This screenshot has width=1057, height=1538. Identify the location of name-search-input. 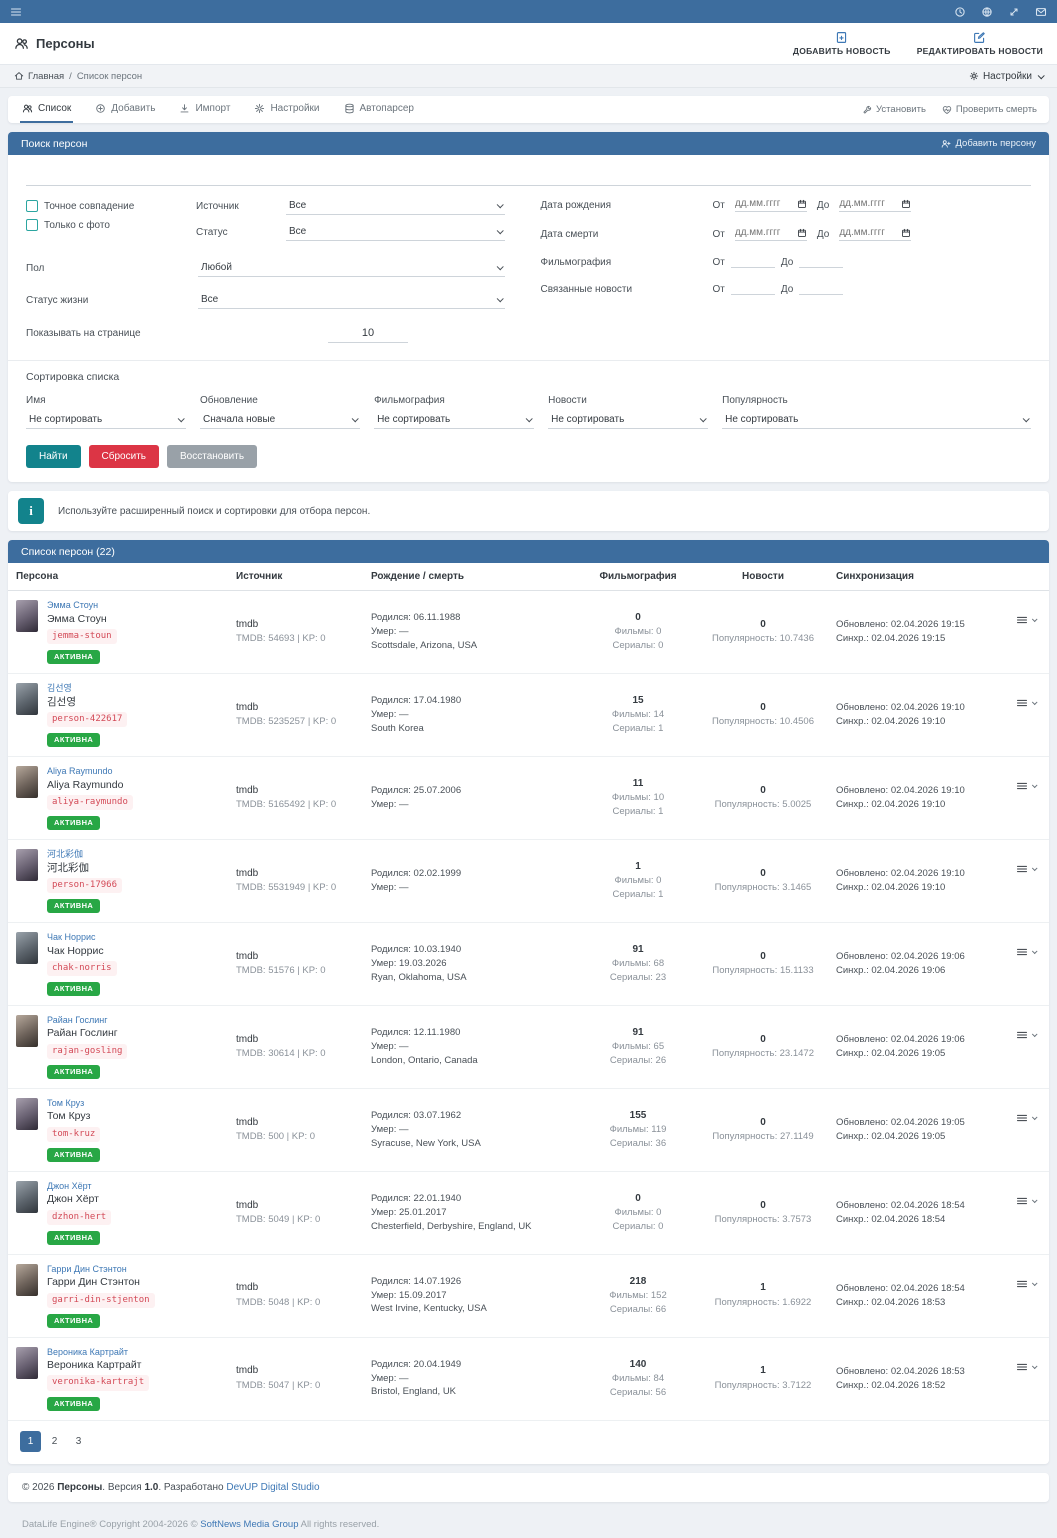
(528, 176).